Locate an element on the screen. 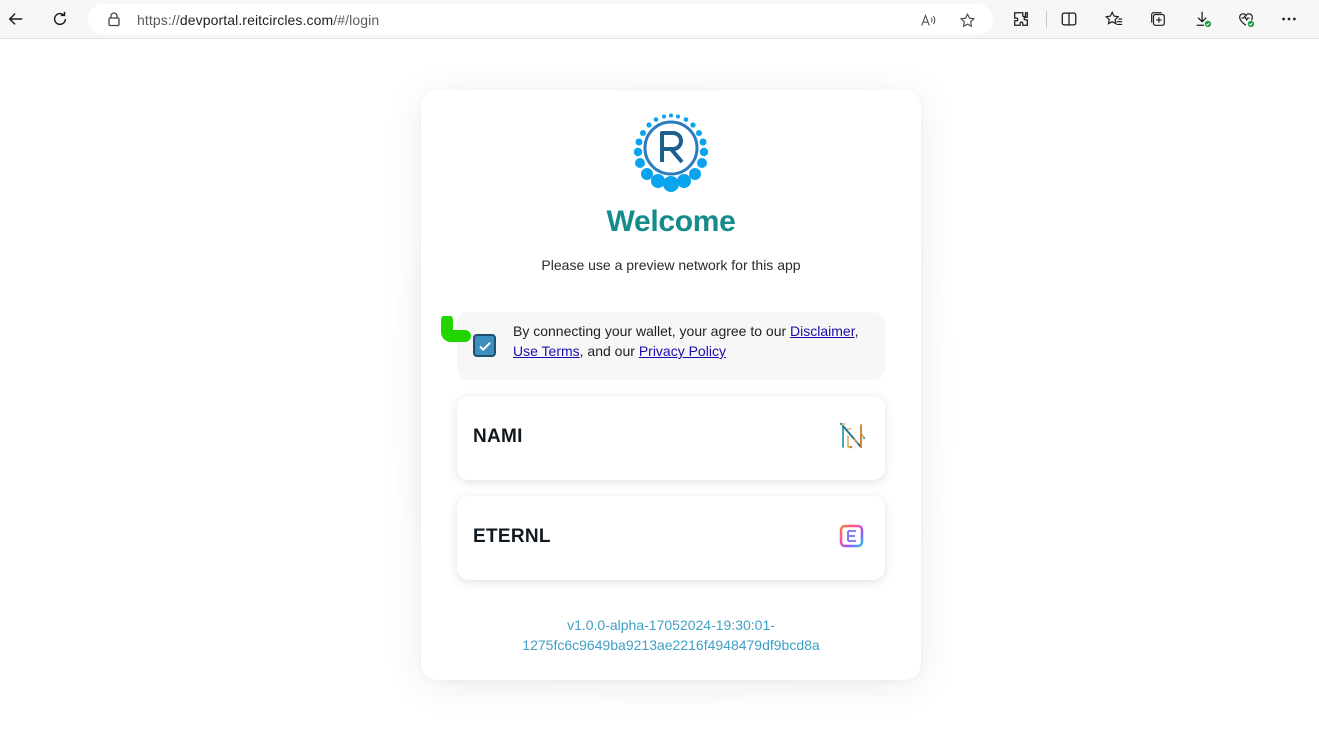  nami-icon is located at coordinates (852, 435).